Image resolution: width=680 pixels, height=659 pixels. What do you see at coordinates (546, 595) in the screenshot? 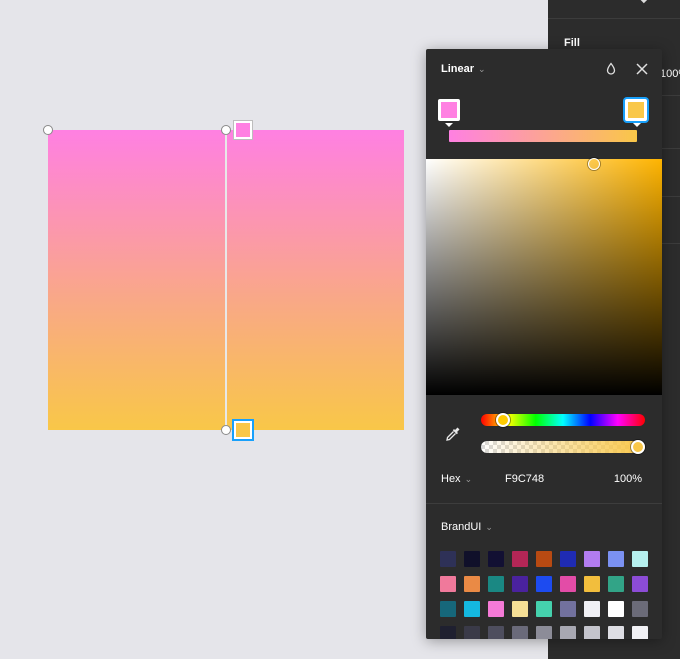
I see `library-swatch-grid` at bounding box center [546, 595].